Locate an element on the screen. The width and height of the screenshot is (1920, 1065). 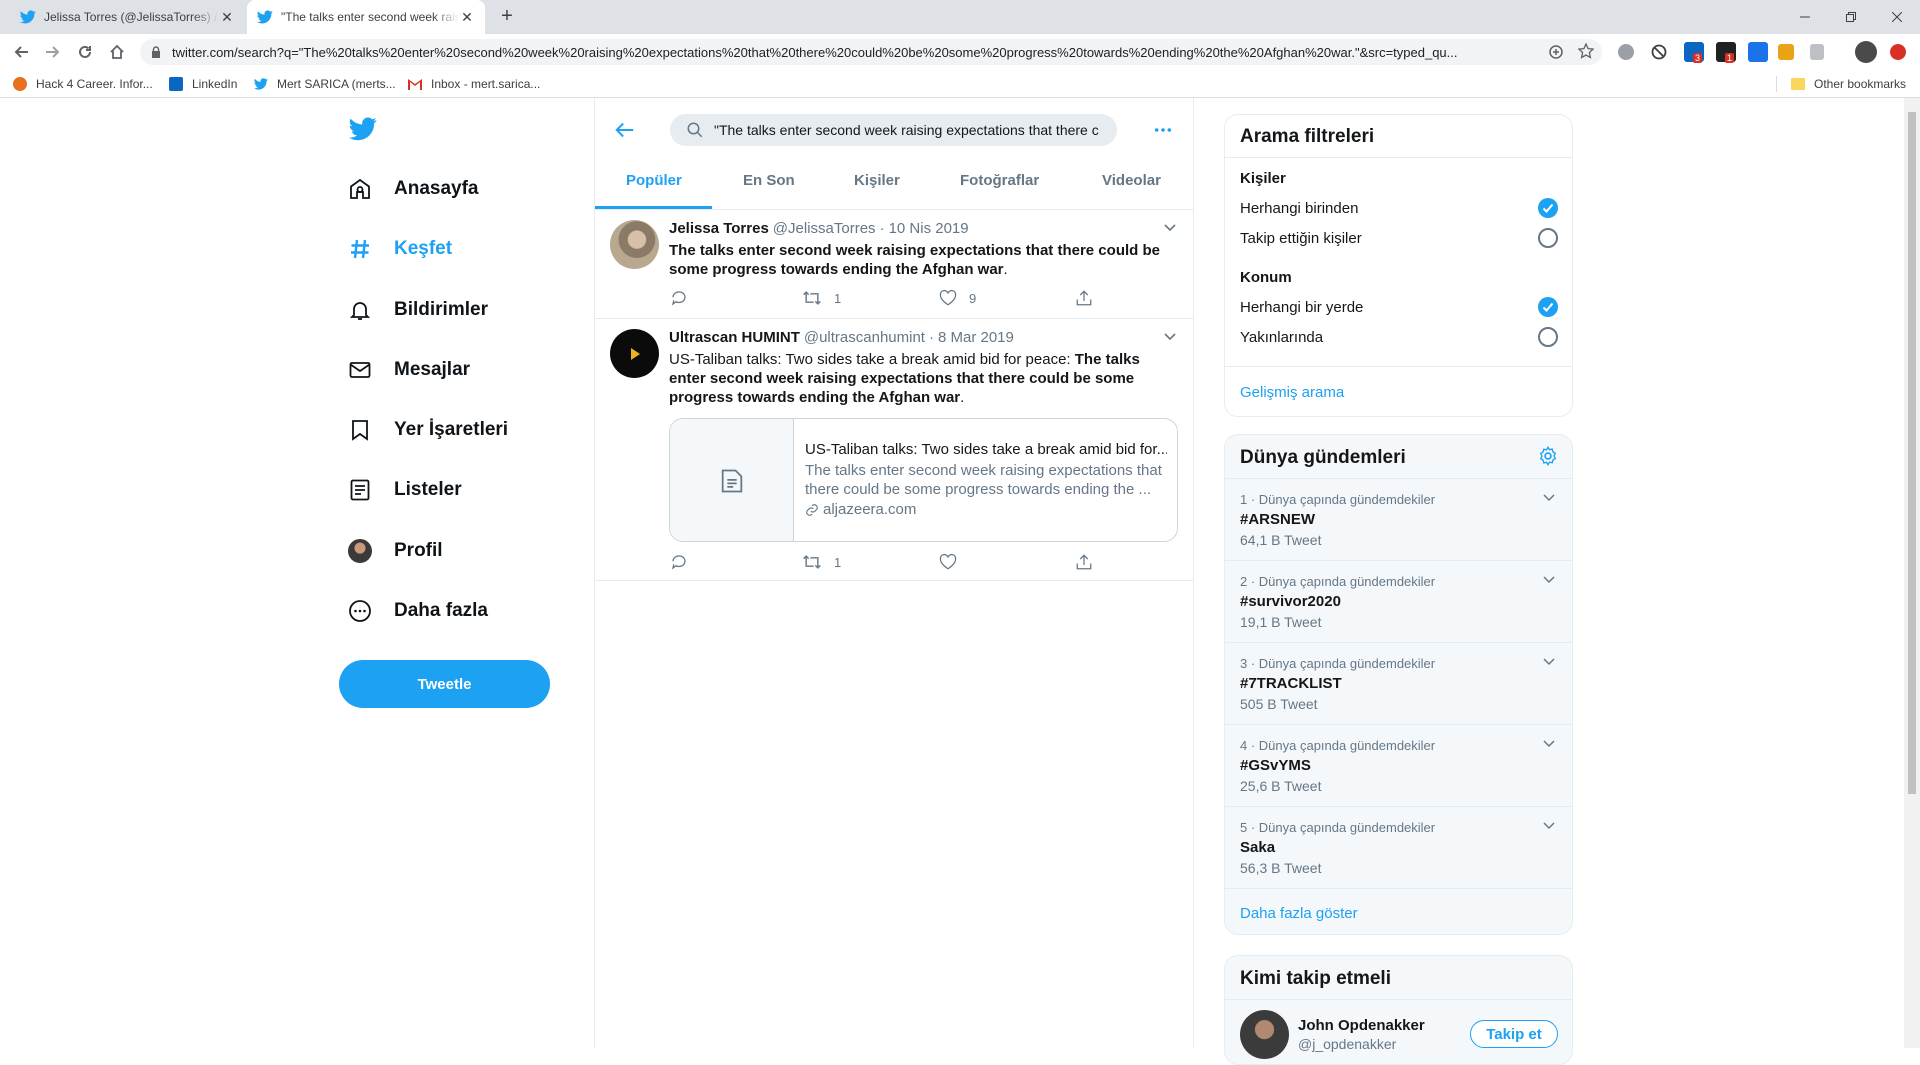
tweet-date: 8 Mar 2019 is located at coordinates (976, 337).